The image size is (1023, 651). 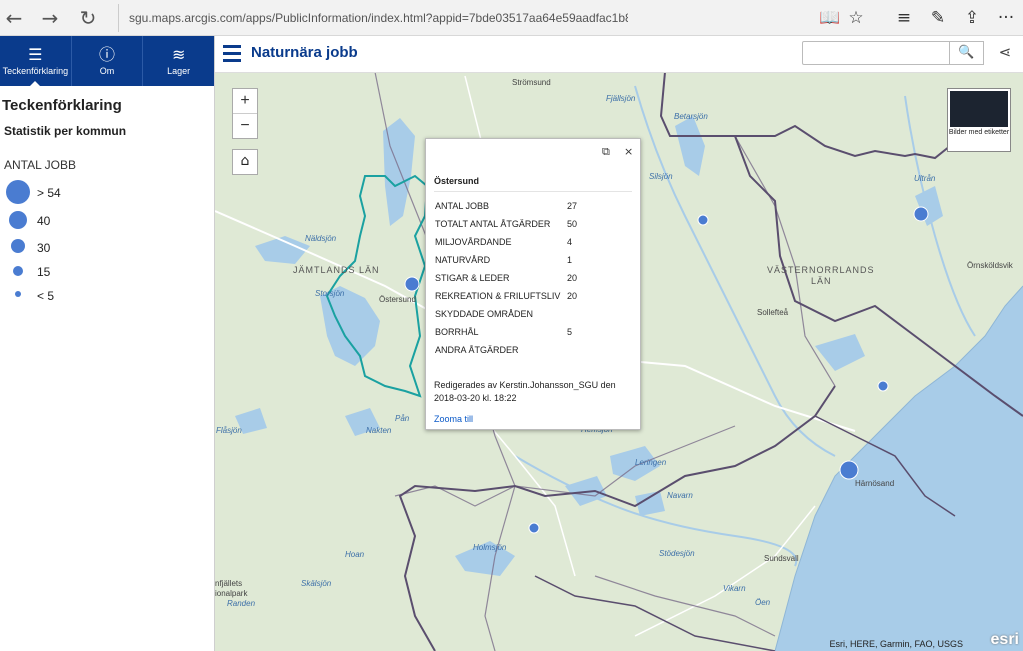 I want to click on map-label: Ultrån, so click(x=925, y=178).